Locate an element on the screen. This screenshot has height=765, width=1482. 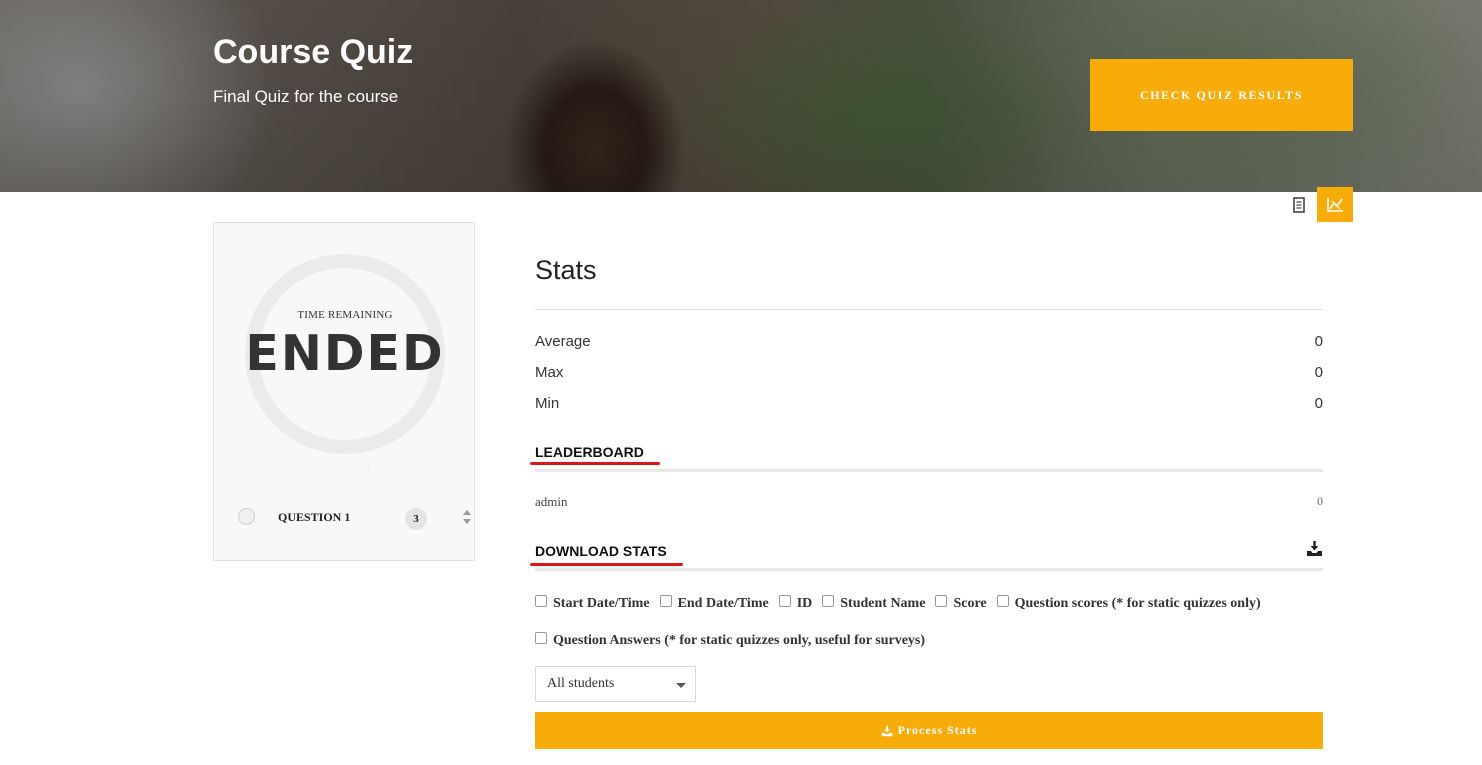
option-start-datetime: Start Date/Time is located at coordinates (592, 603).